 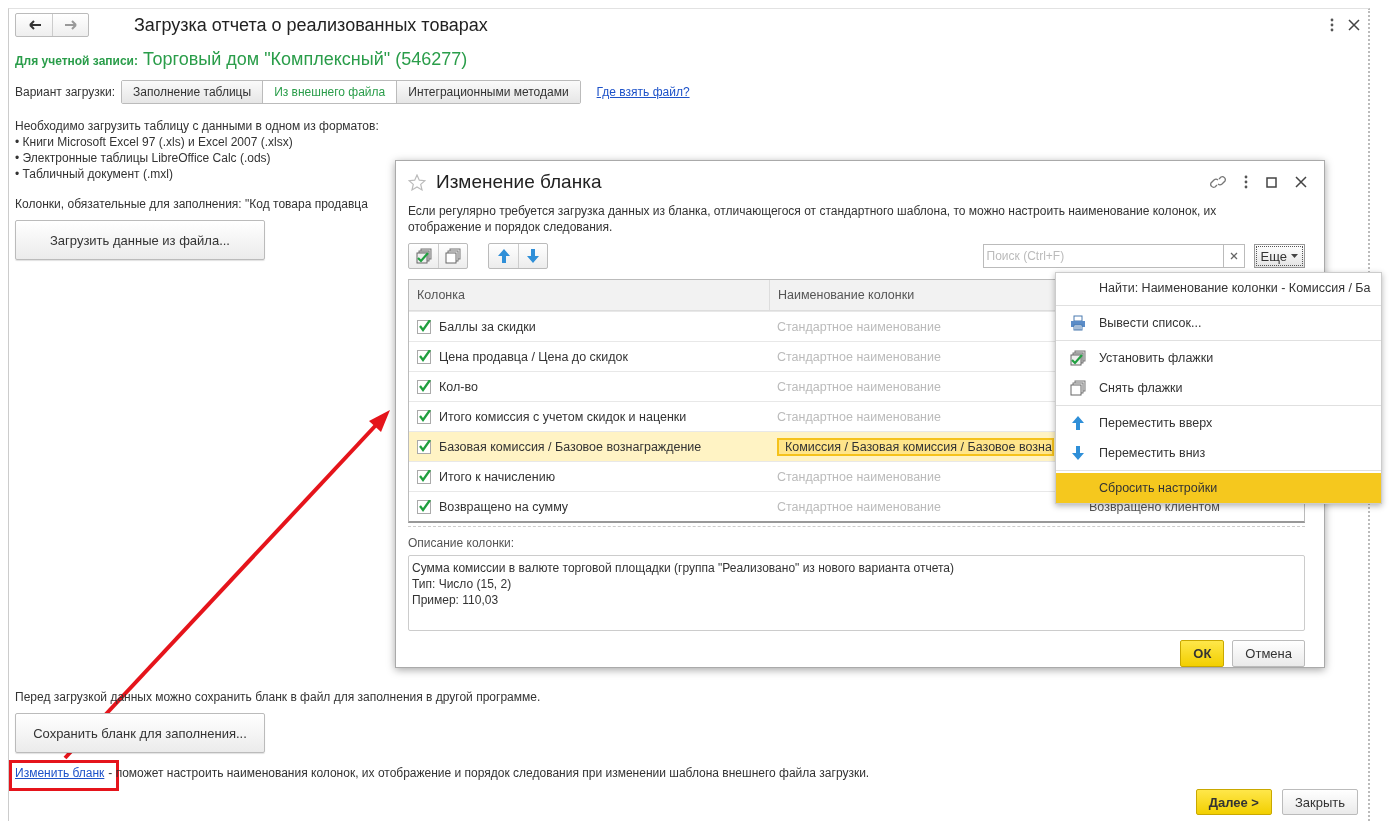 I want to click on ok-button: ОК, so click(x=1202, y=653).